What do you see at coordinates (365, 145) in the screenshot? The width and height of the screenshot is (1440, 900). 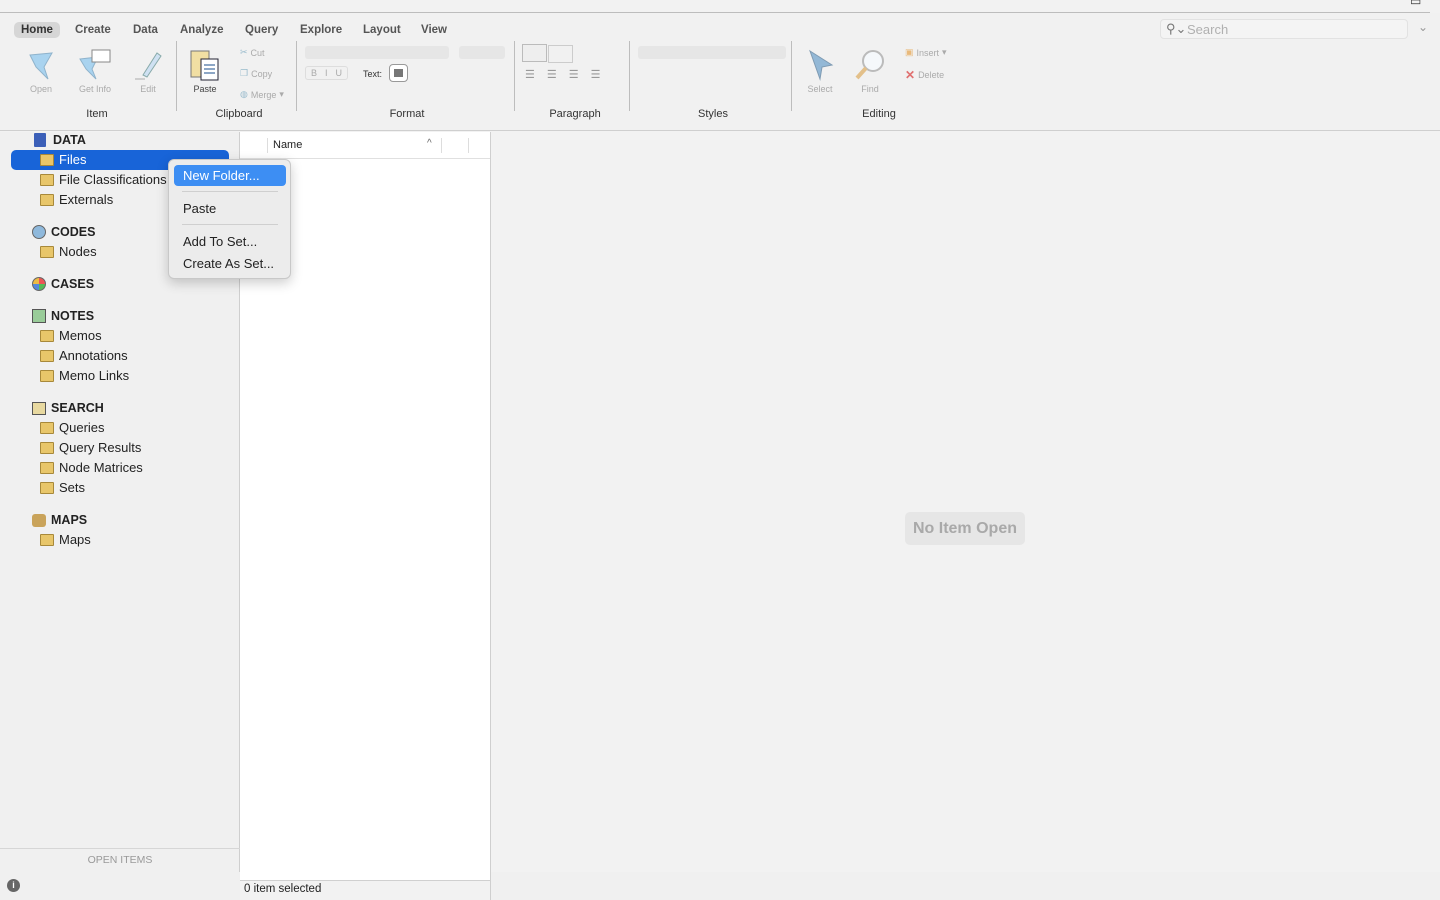 I see `list-header: Name ^` at bounding box center [365, 145].